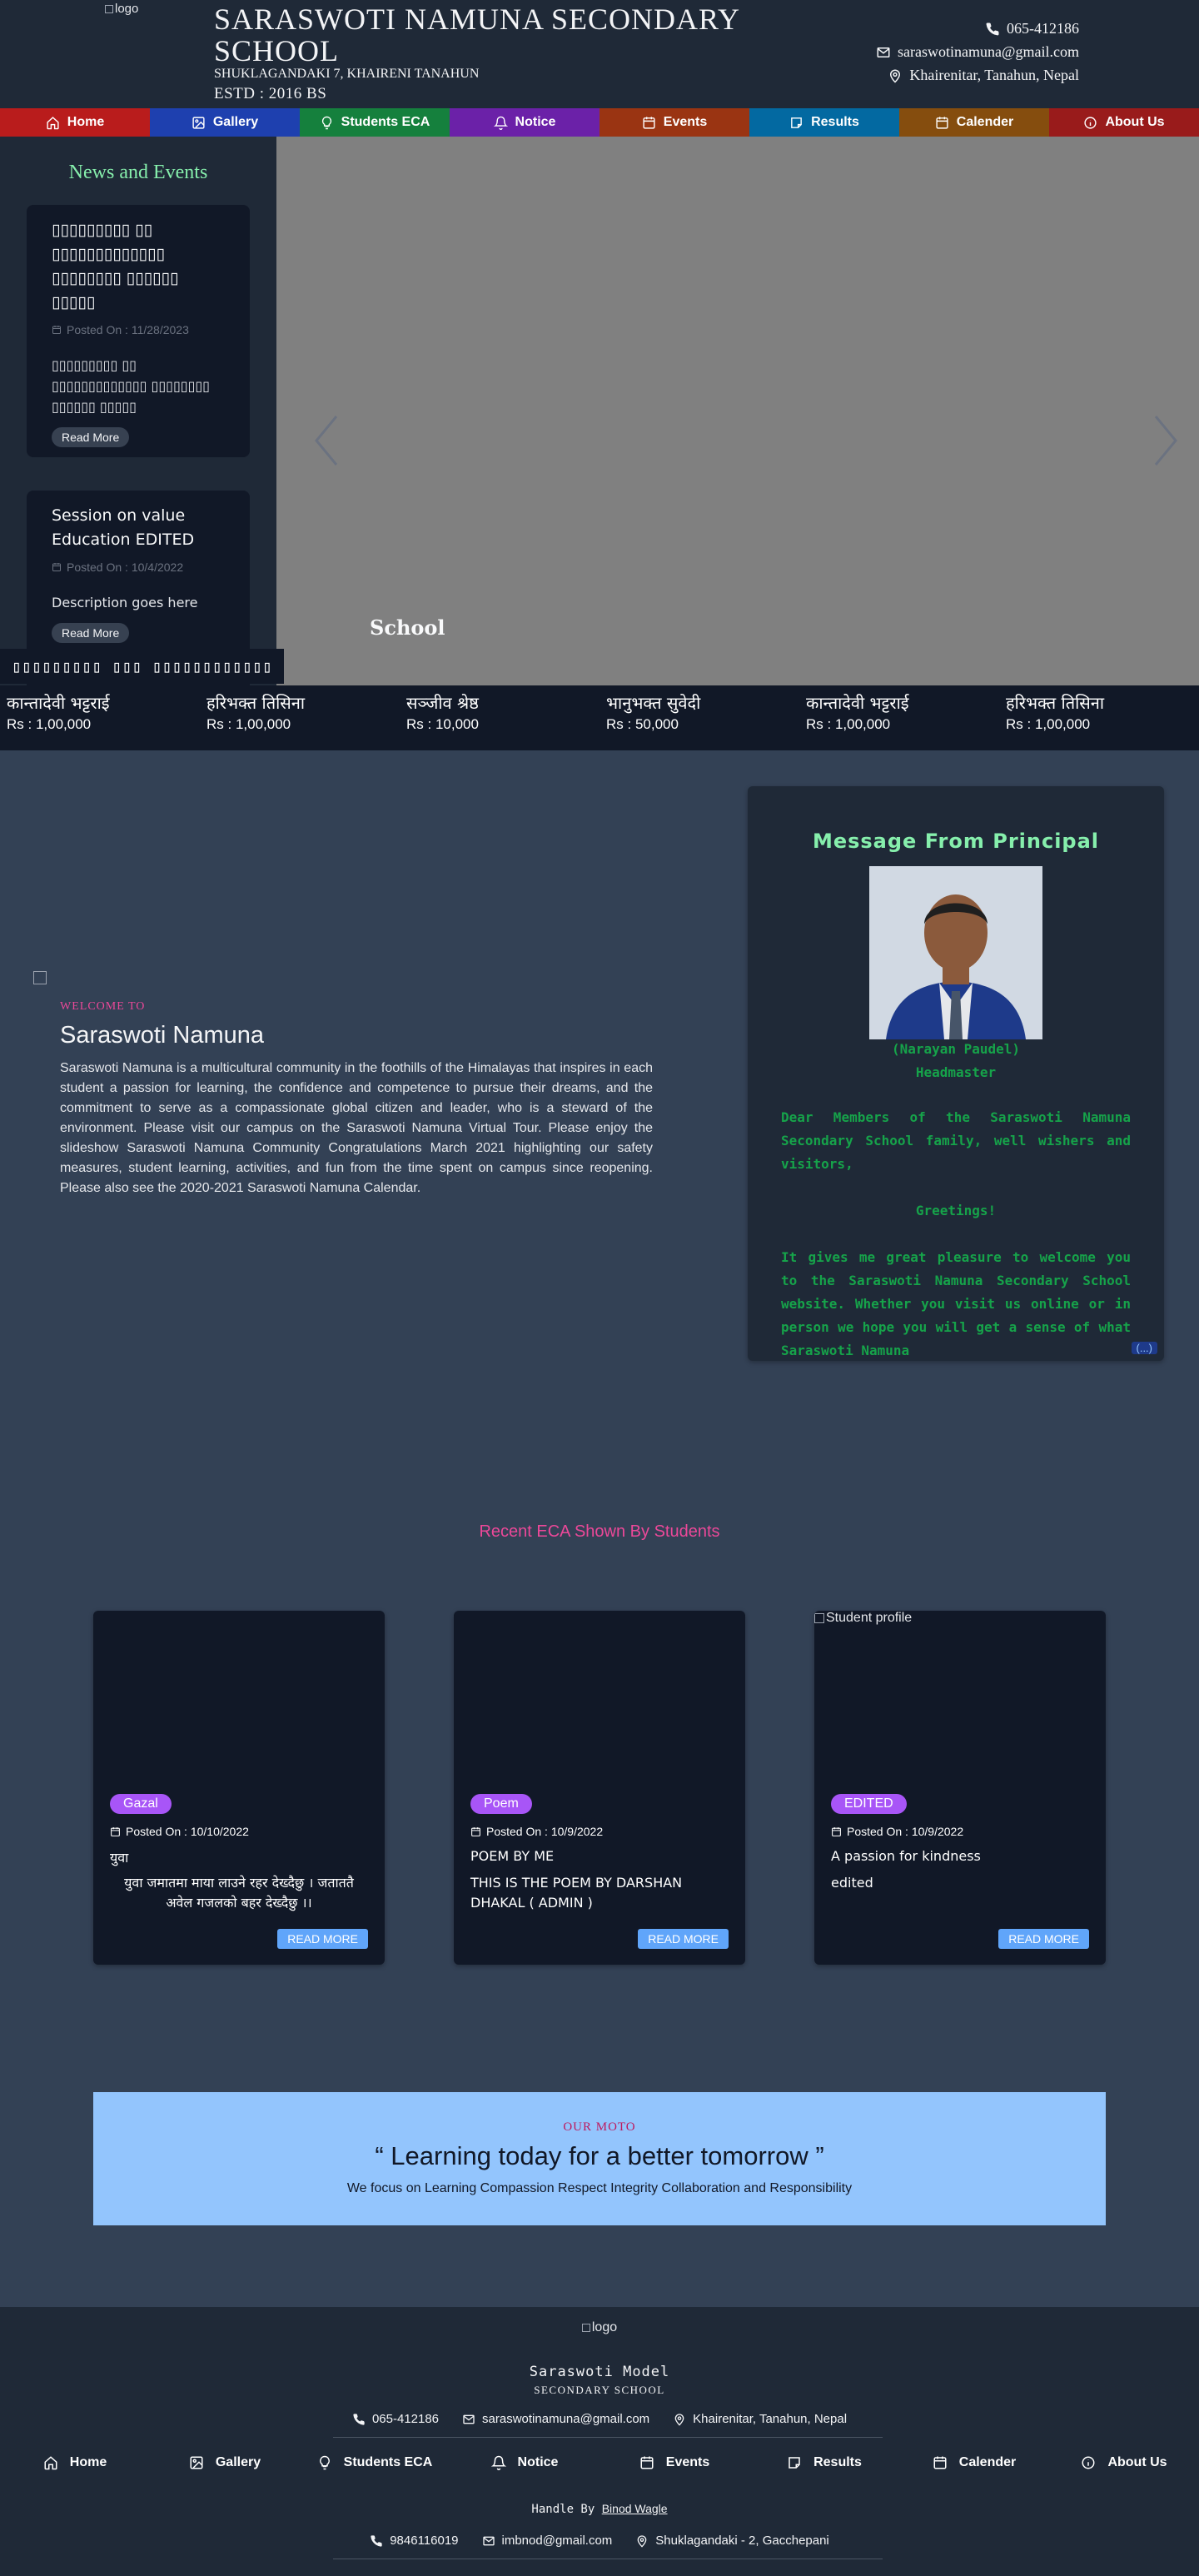  I want to click on news-card-description: Description goes here, so click(125, 602).